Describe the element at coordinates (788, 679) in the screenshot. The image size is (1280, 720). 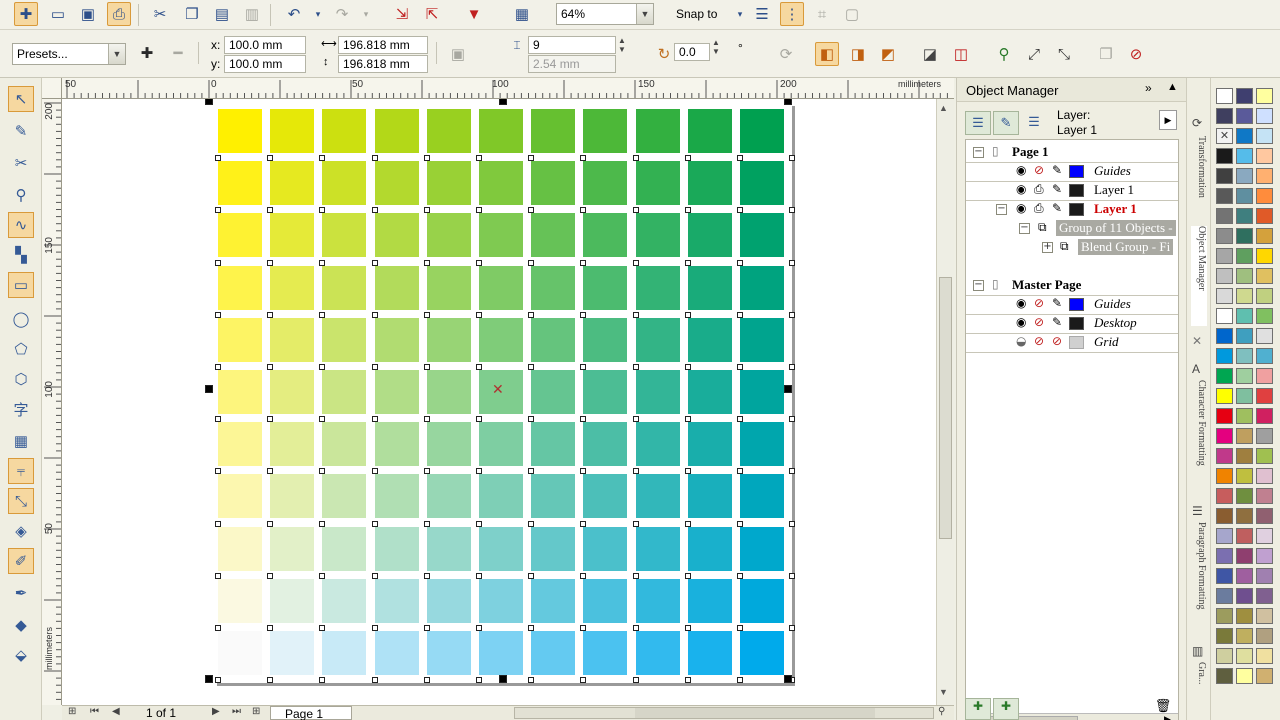
I see `selection-handle` at that location.